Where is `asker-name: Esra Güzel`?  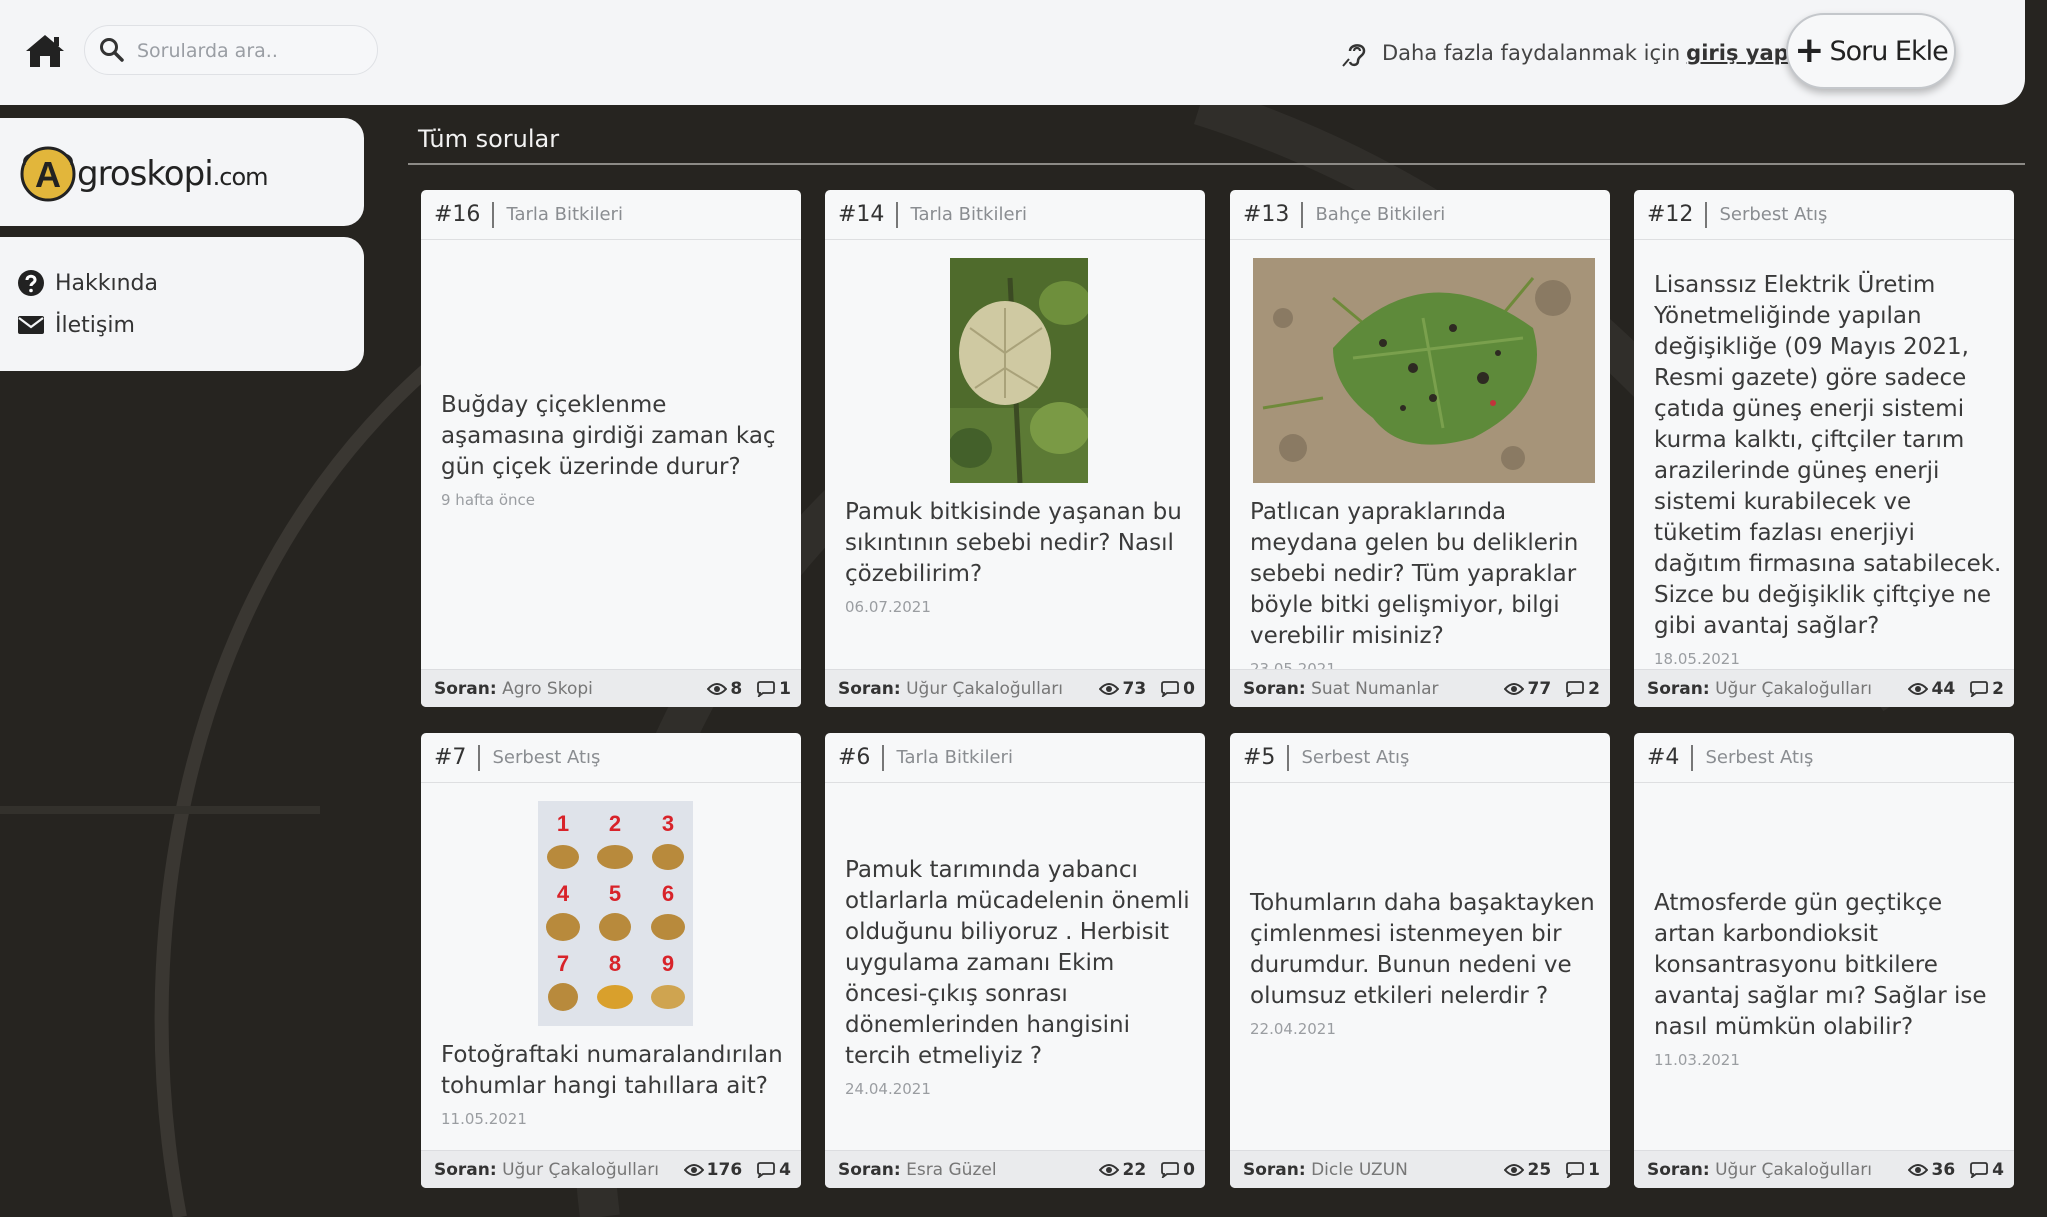
asker-name: Esra Güzel is located at coordinates (951, 1169).